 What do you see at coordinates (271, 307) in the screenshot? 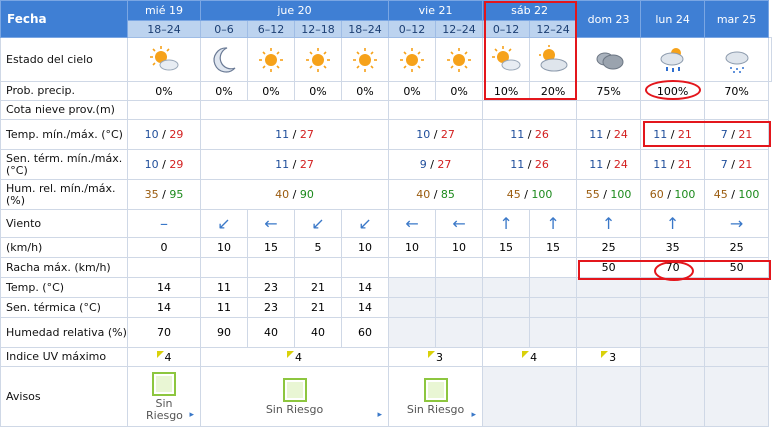
I see `sens-cell: 23` at bounding box center [271, 307].